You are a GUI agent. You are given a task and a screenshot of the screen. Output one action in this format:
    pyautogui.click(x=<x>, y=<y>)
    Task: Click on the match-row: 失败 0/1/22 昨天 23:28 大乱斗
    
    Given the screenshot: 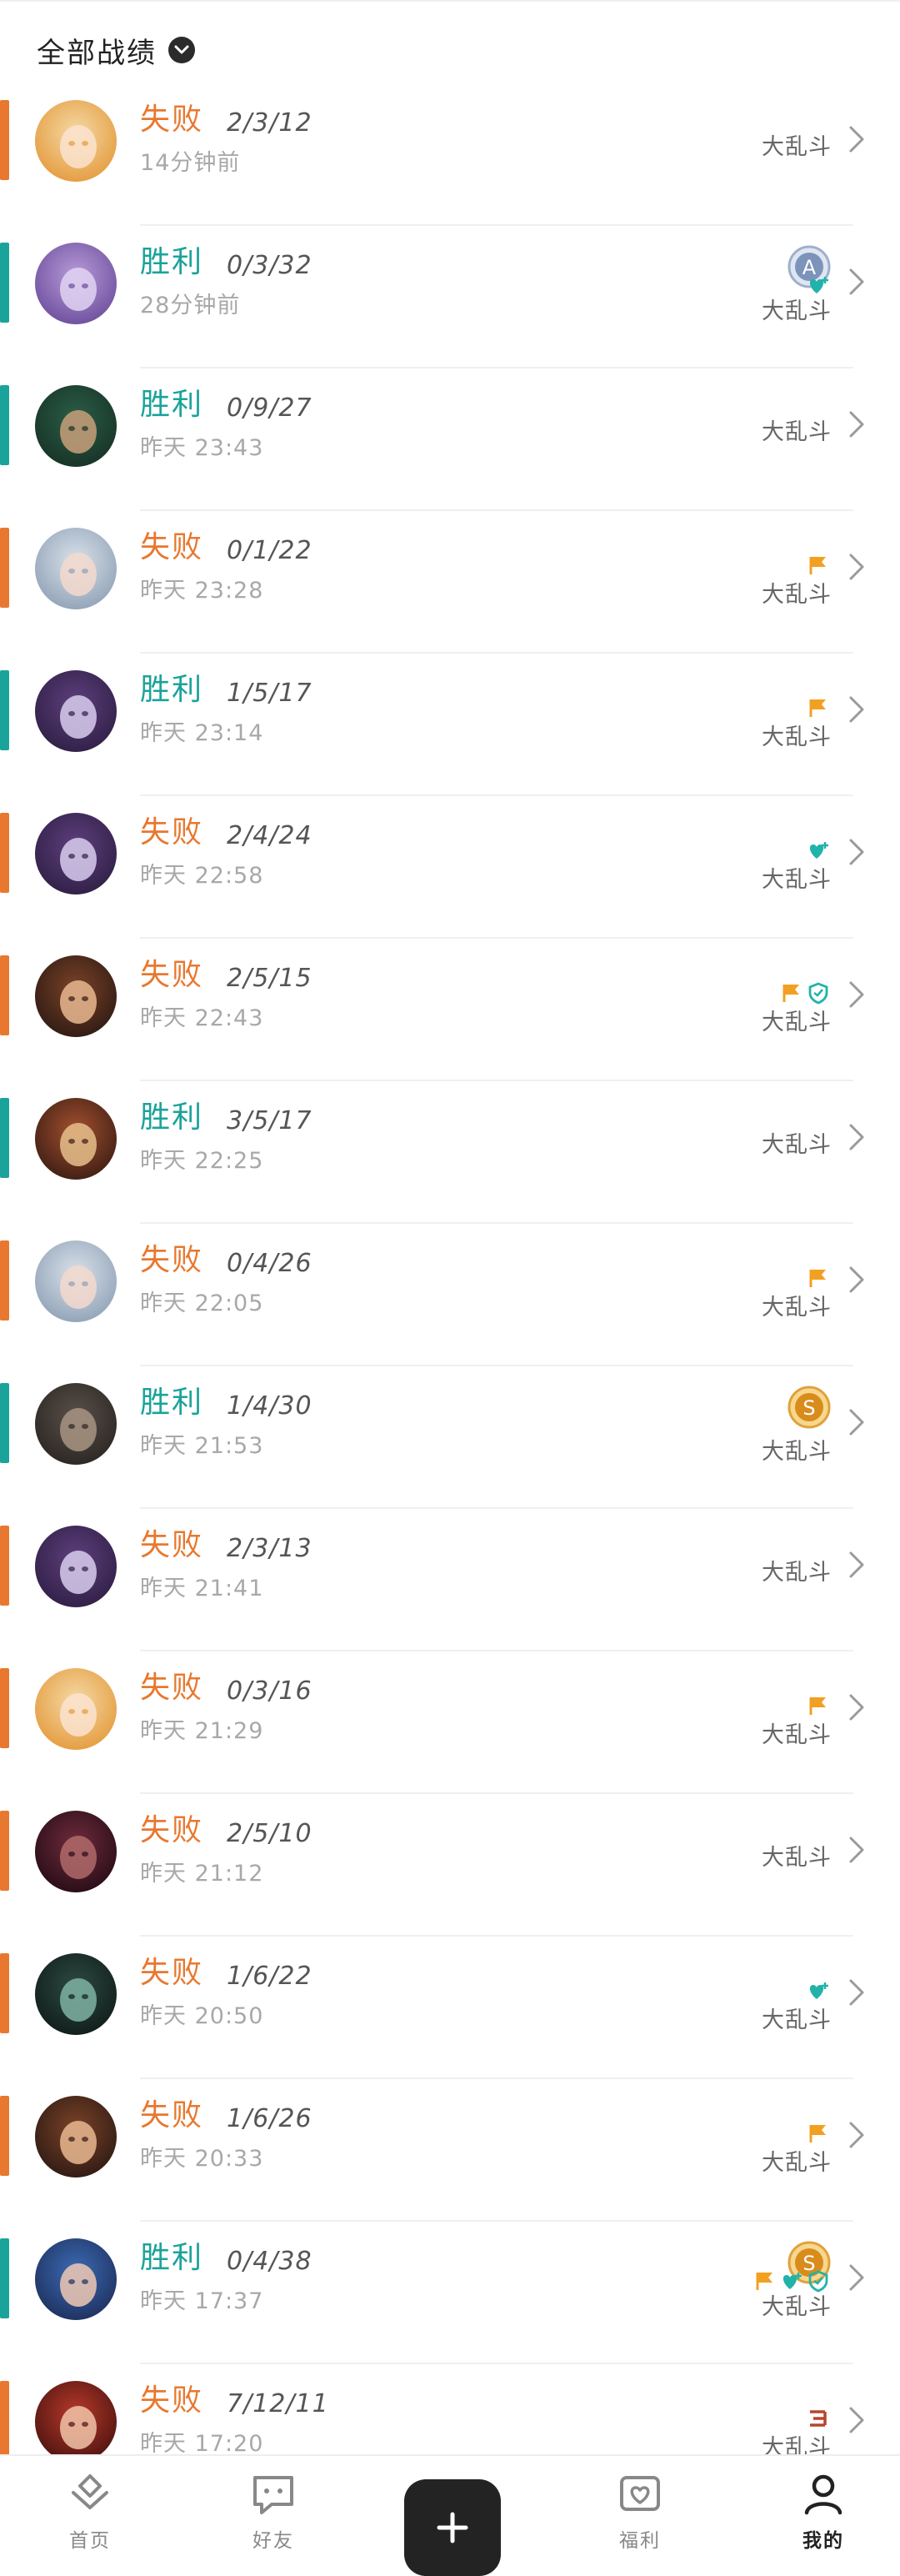 What is the action you would take?
    pyautogui.click(x=450, y=582)
    